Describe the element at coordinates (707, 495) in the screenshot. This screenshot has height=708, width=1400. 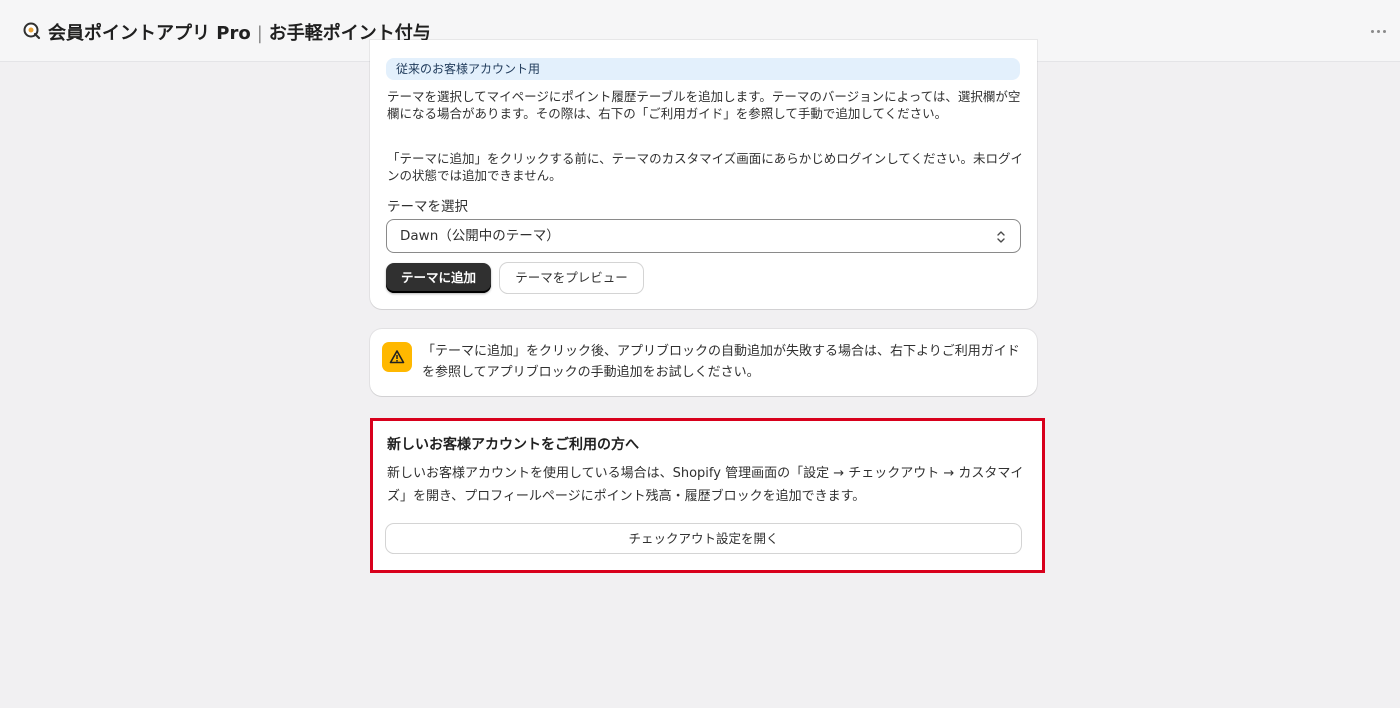
I see `highlight-frame` at that location.